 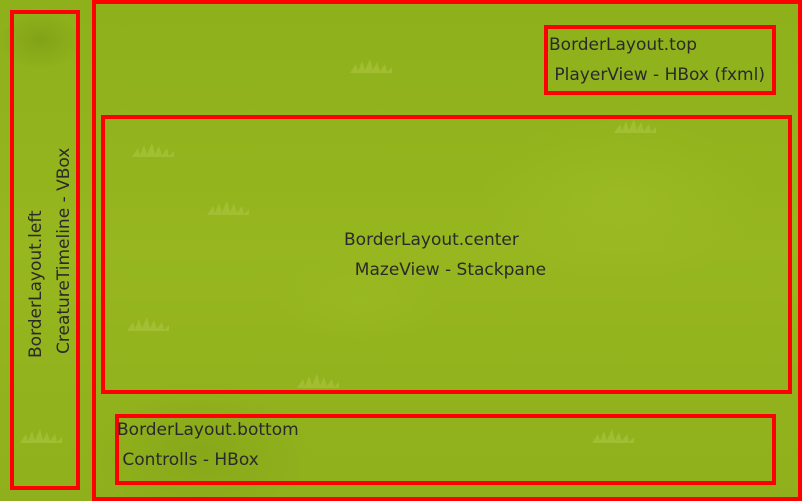 I want to click on bottom-region-component: Controlls - HBox, so click(x=188, y=460).